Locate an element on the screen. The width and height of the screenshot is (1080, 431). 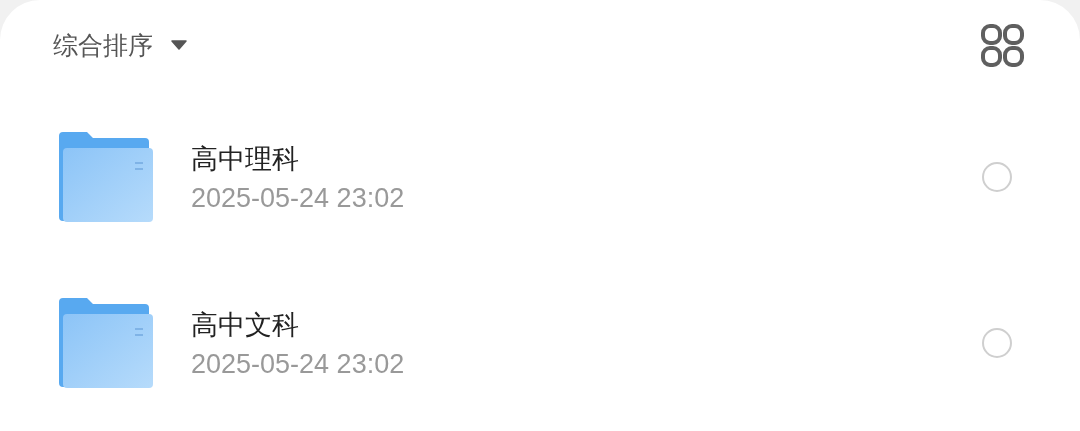
folder-name: 高中理科 is located at coordinates (245, 158).